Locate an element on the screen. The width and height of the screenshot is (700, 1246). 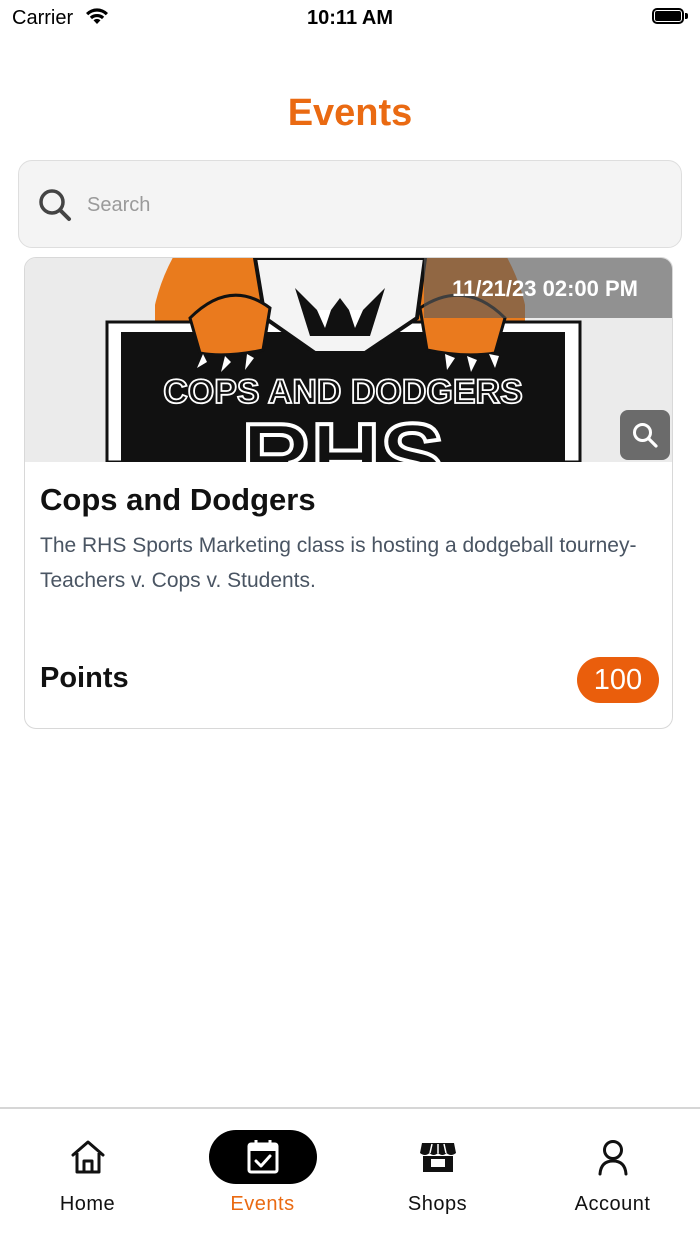
status-bar: Carrier 10:11 AM is located at coordinates (350, 18).